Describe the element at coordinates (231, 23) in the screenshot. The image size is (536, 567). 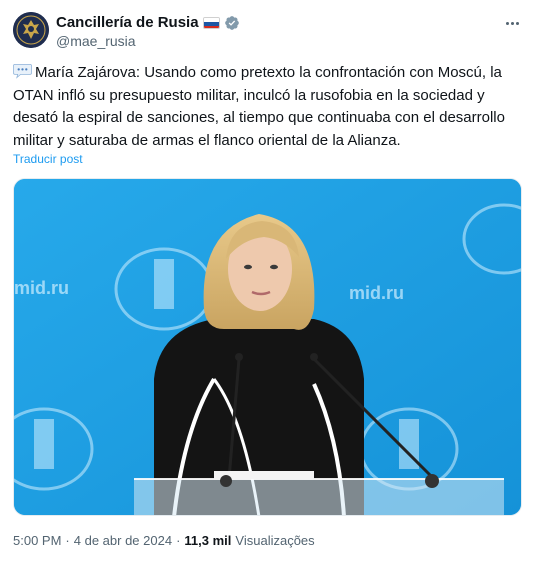
I see `verified-badge-icon` at that location.